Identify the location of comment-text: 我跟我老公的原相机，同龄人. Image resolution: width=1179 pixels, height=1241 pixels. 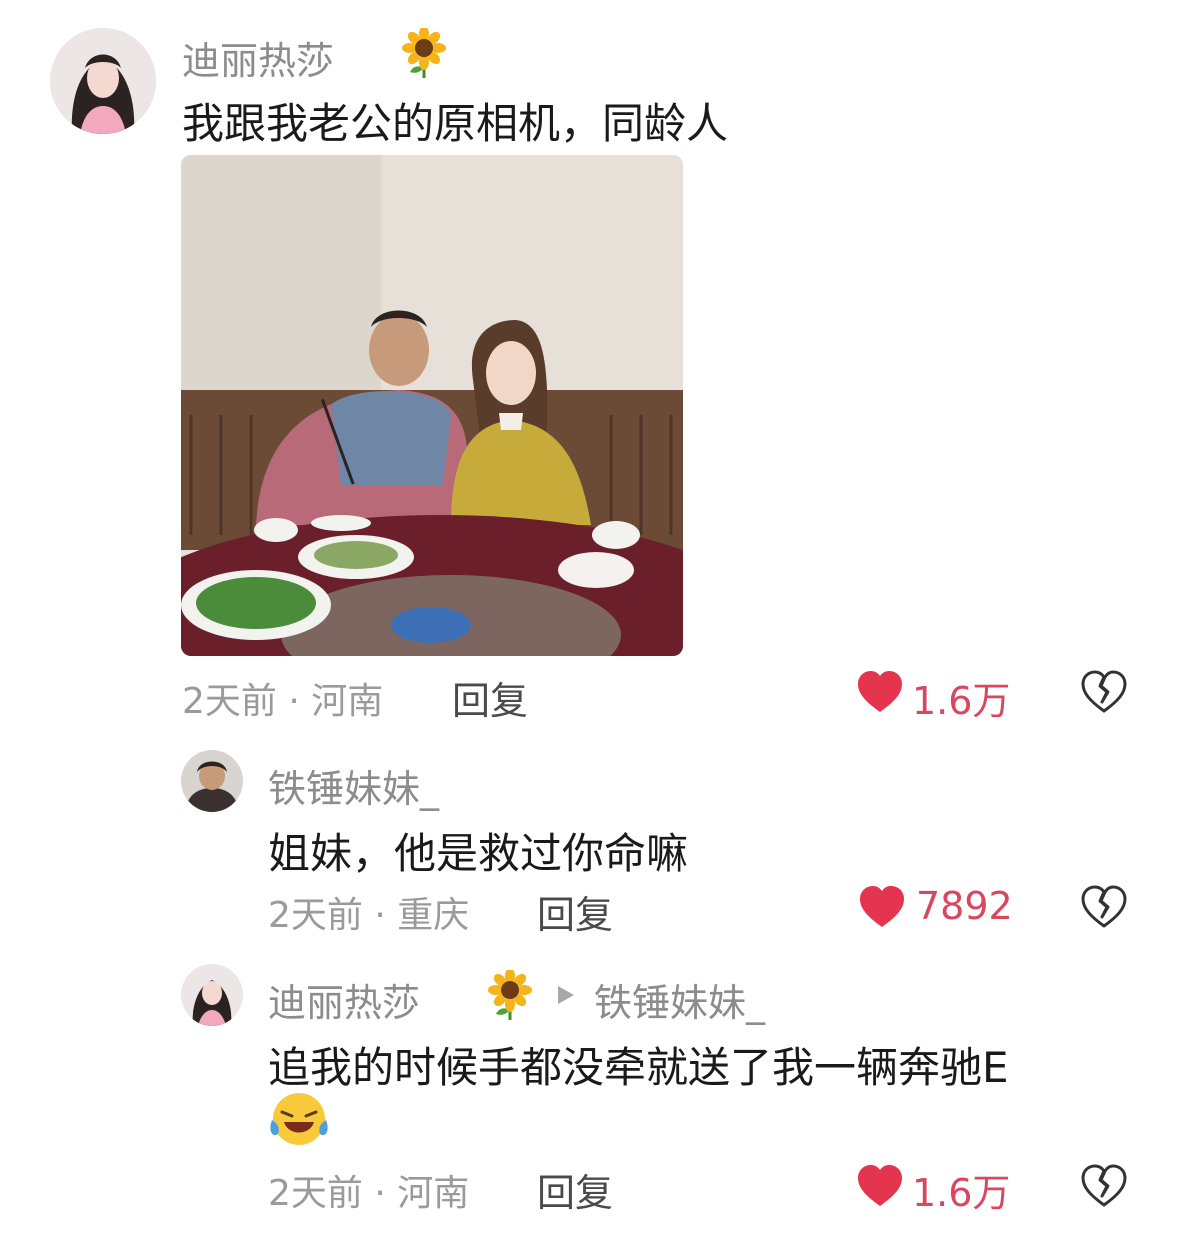
(455, 123).